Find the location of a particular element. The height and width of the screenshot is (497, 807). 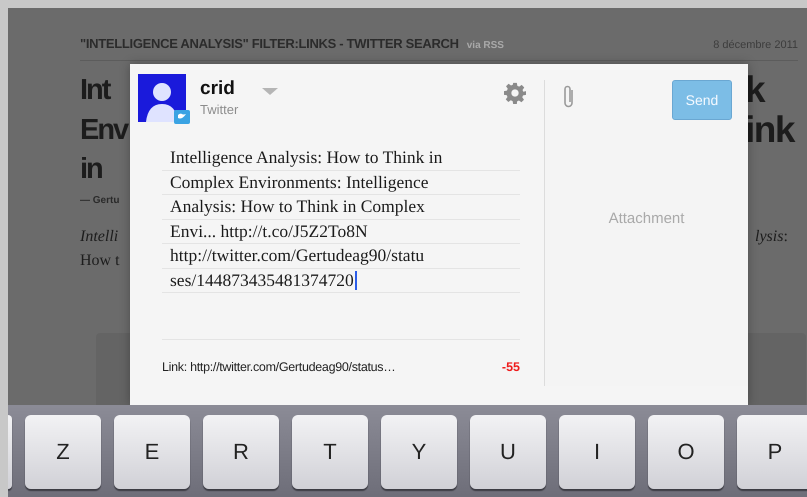

paperclip-icon is located at coordinates (569, 97).